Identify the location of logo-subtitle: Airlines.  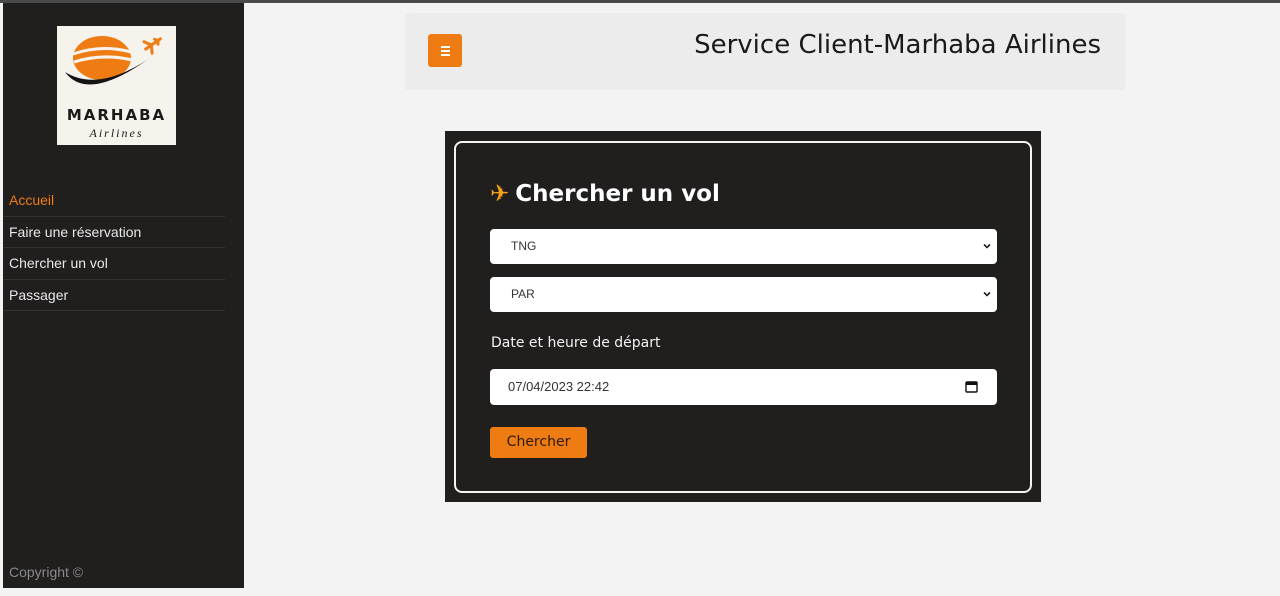
(116, 133).